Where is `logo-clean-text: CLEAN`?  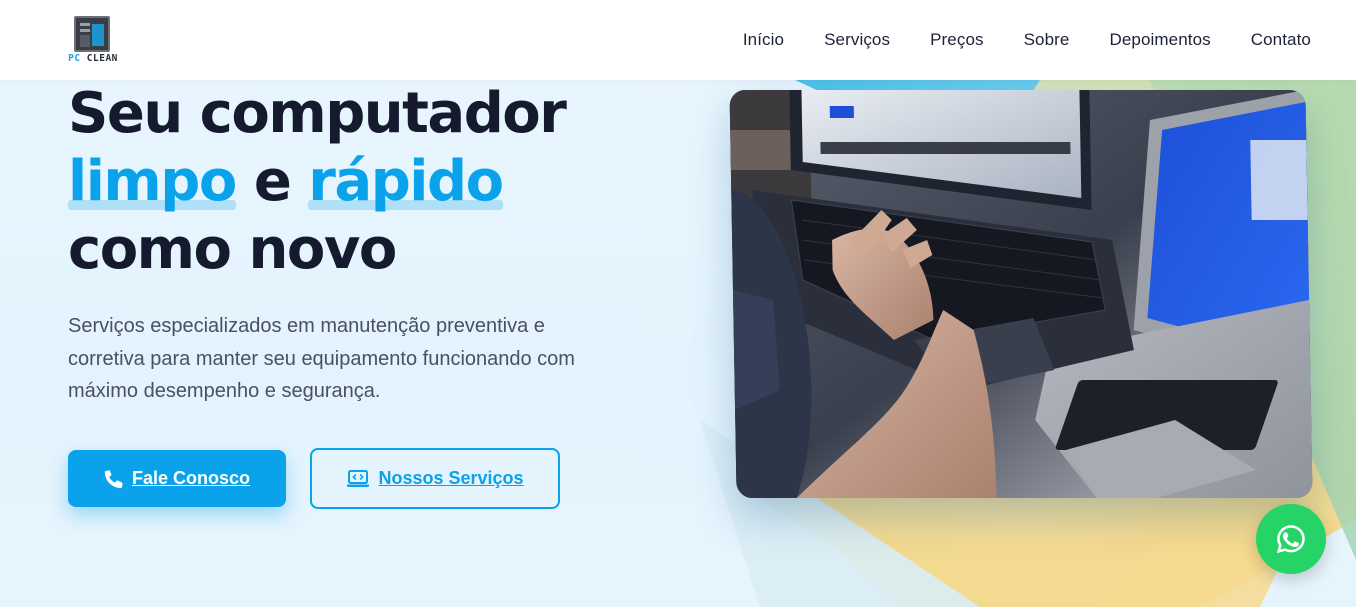 logo-clean-text: CLEAN is located at coordinates (102, 58).